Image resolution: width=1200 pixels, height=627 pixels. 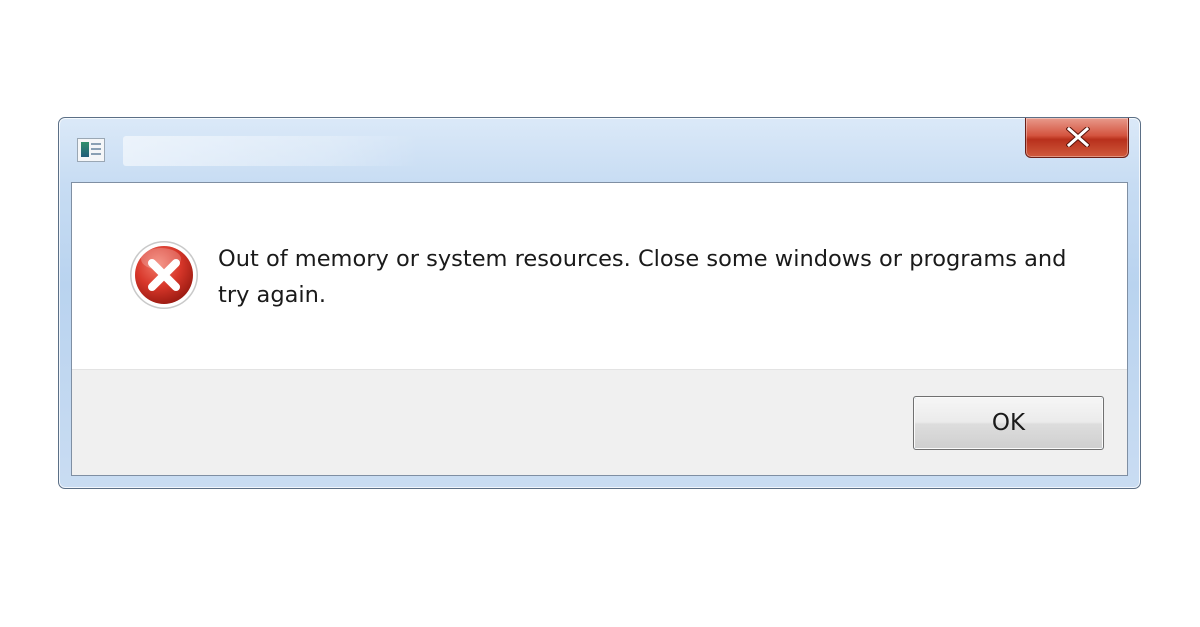 I want to click on close-button, so click(x=1077, y=138).